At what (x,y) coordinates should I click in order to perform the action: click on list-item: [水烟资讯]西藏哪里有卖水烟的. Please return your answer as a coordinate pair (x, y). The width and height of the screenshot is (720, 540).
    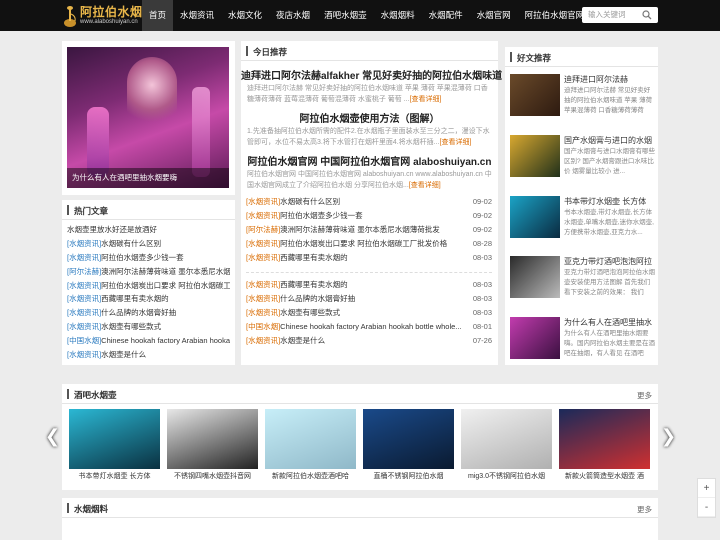
    Looking at the image, I should click on (148, 299).